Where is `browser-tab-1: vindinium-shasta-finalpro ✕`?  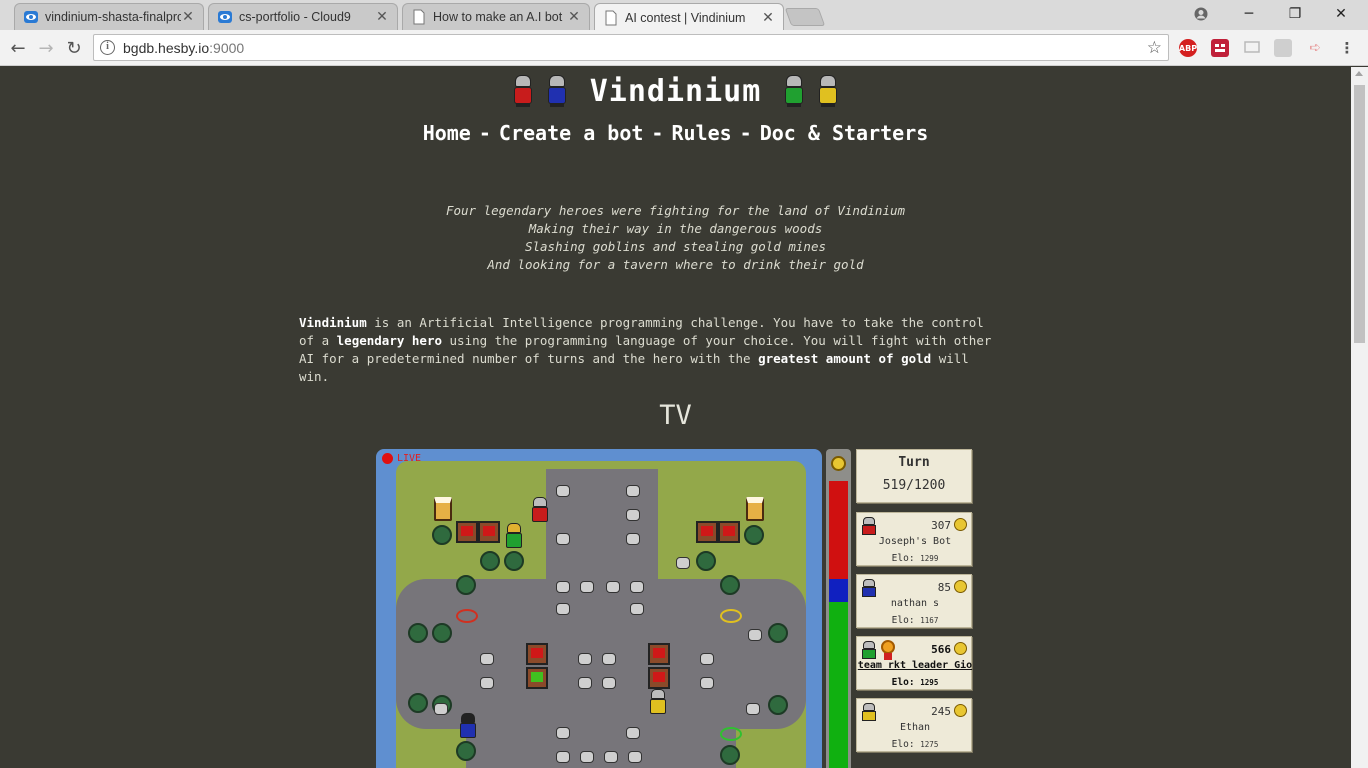 browser-tab-1: vindinium-shasta-finalpro ✕ is located at coordinates (109, 16).